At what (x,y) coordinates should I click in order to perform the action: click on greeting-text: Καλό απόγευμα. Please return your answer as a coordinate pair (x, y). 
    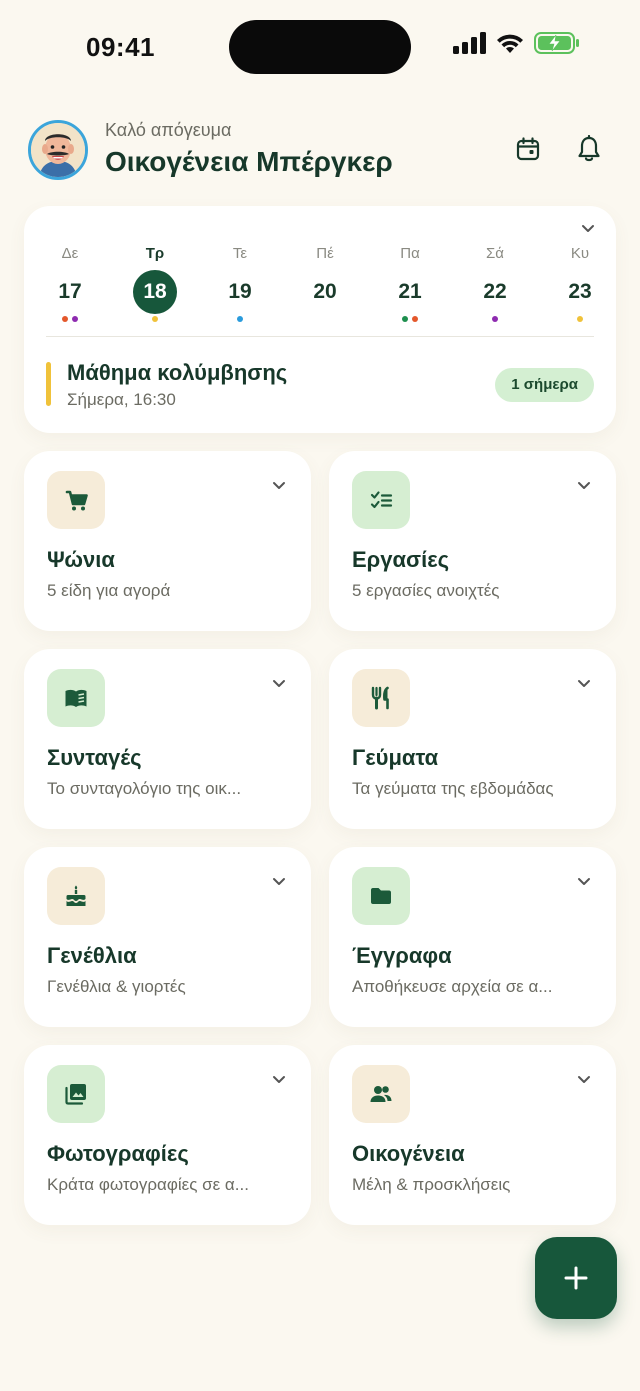
    Looking at the image, I should click on (168, 130).